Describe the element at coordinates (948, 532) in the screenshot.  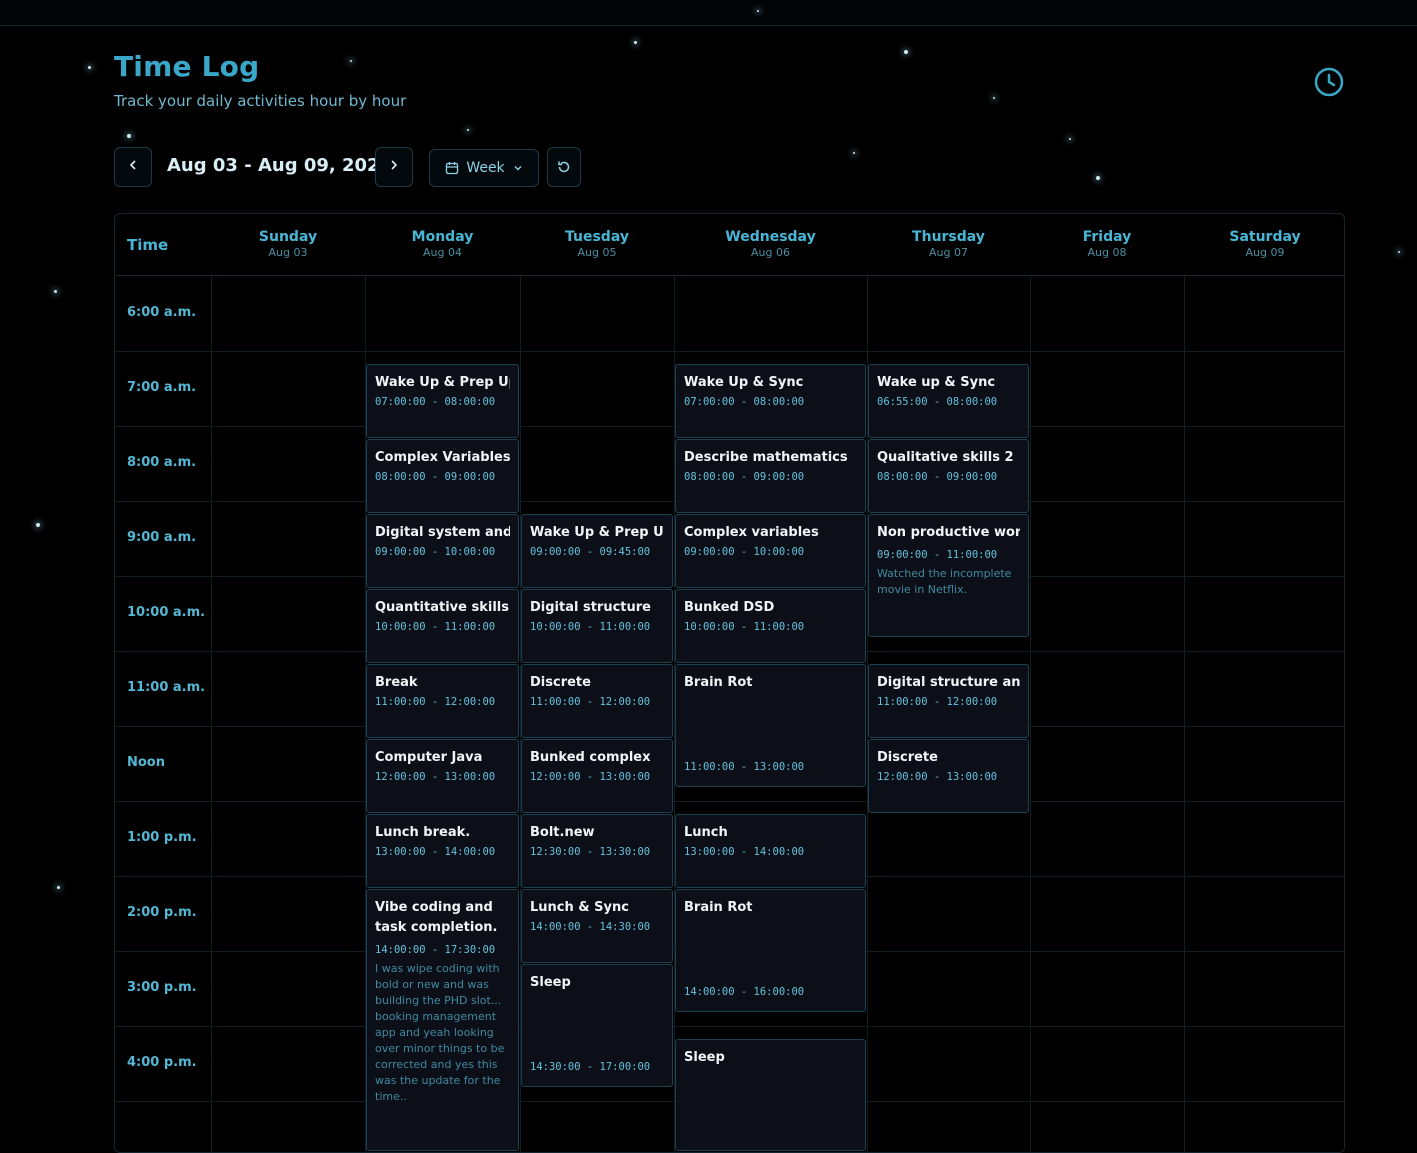
I see `event-title: Non productive work` at that location.